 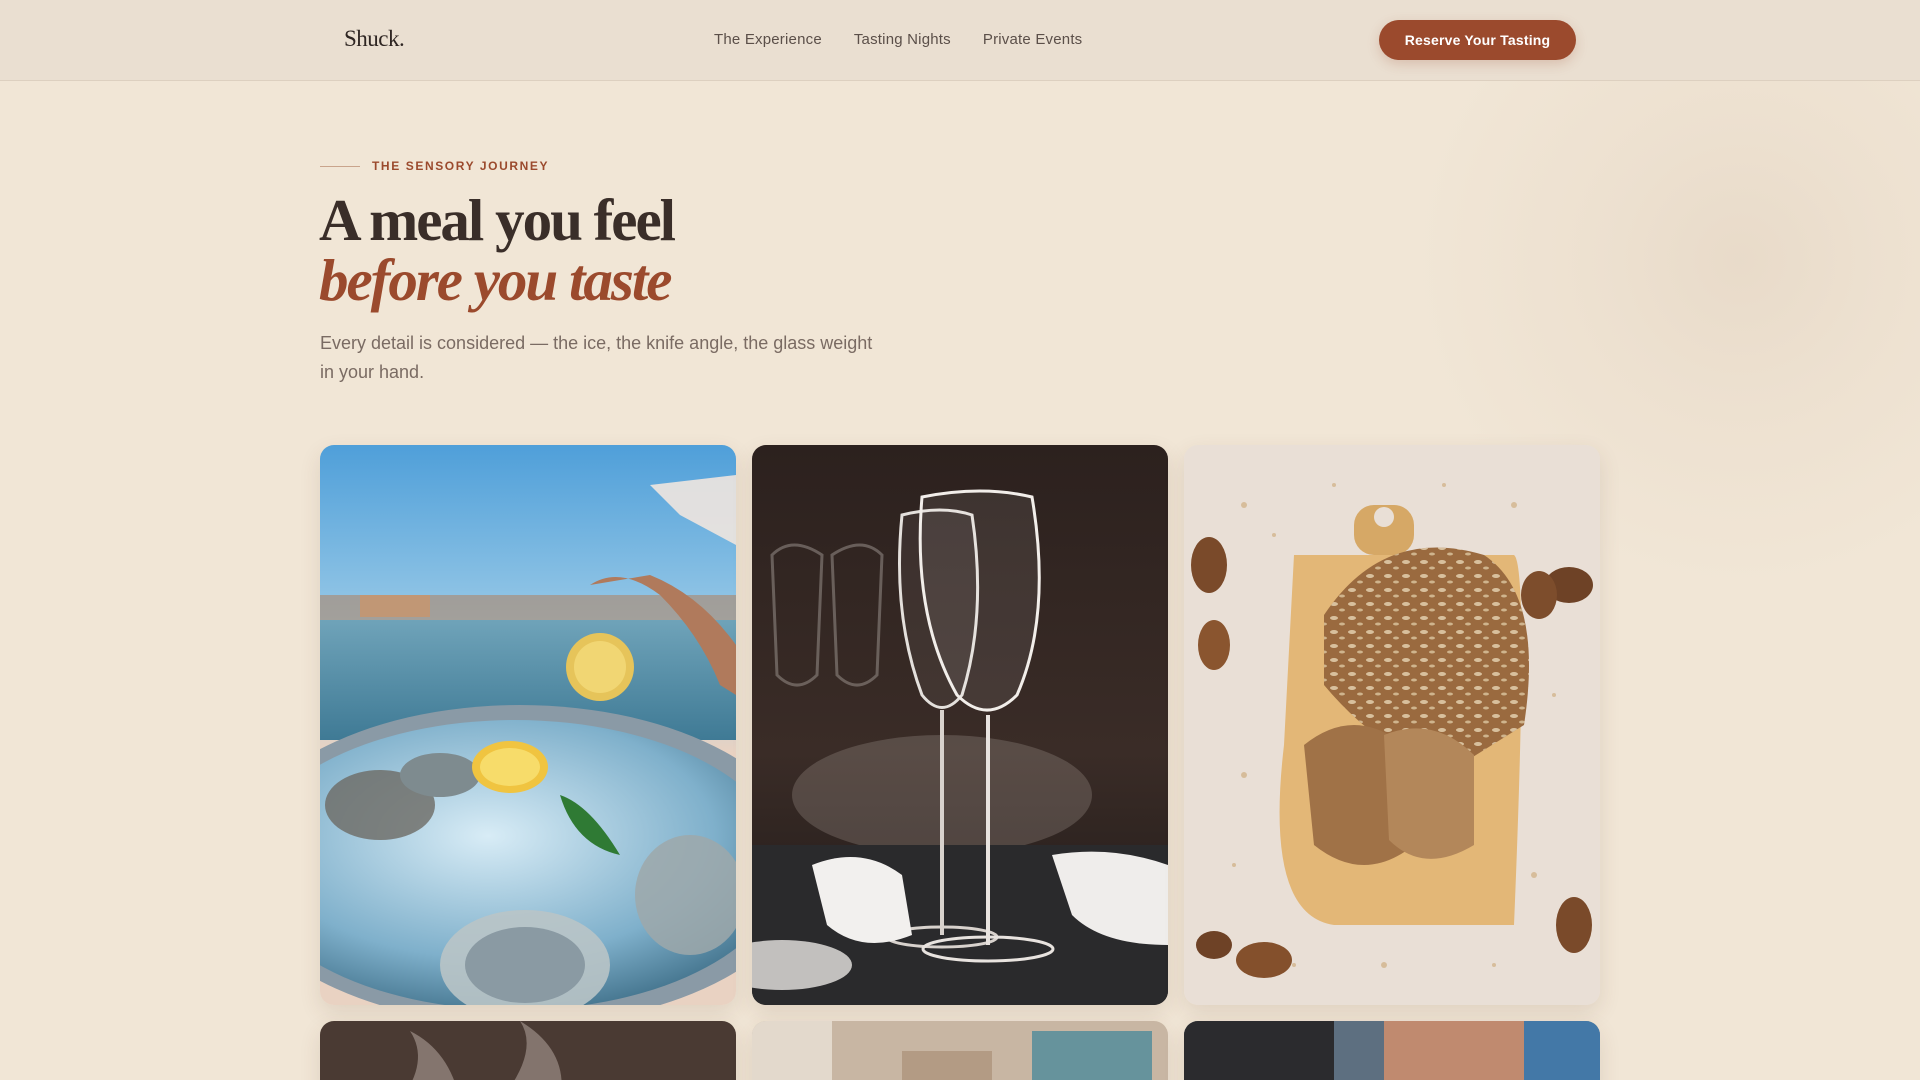 I want to click on gallery-card-wine-glasses, so click(x=960, y=725).